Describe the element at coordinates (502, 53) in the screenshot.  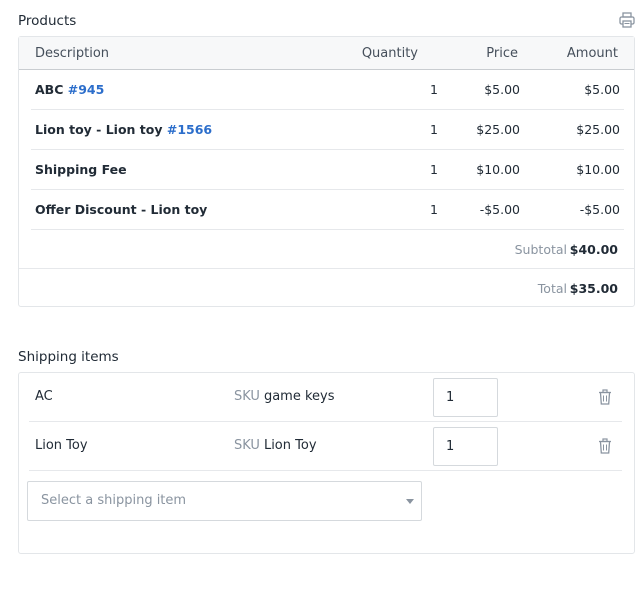
I see `column-header-price: Price` at that location.